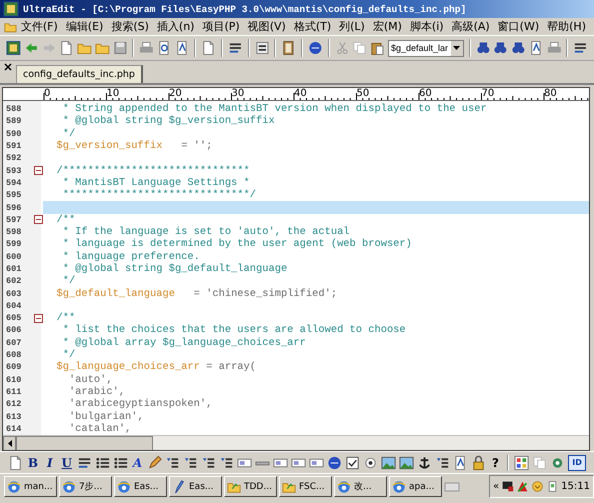 This screenshot has width=594, height=503. I want to click on code-line: * String appended to the MantisBT version when displayed to the user, so click(274, 109).